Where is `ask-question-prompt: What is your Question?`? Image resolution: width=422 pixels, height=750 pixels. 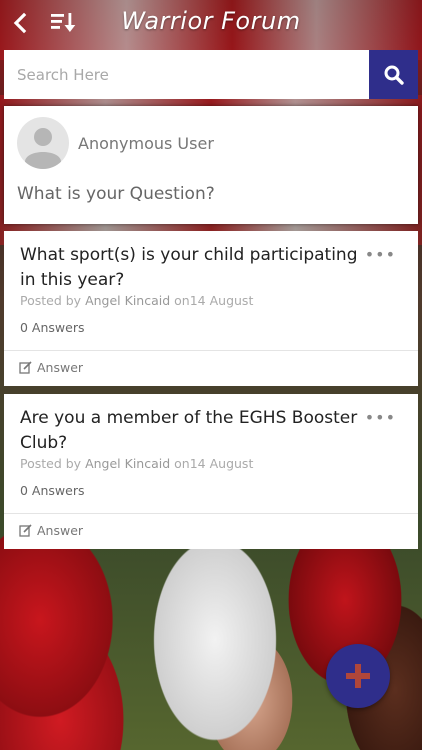
ask-question-prompt: What is your Question? is located at coordinates (116, 194).